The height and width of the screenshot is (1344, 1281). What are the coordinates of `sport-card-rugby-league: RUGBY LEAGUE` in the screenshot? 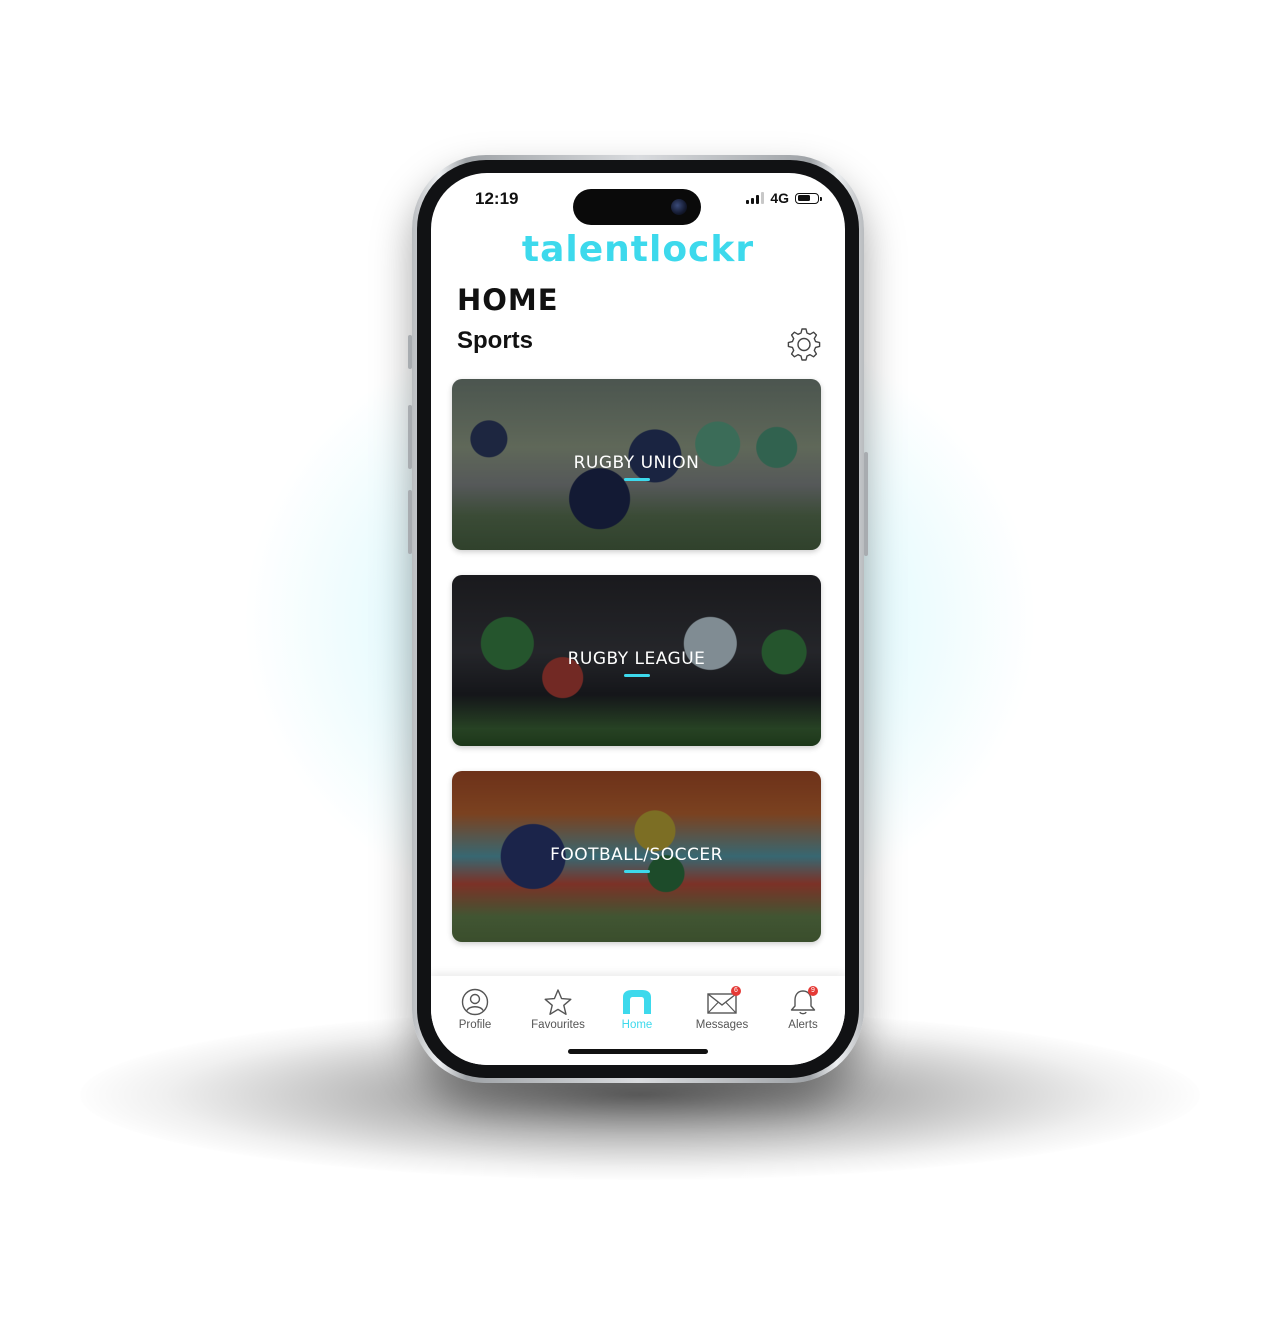 It's located at (636, 660).